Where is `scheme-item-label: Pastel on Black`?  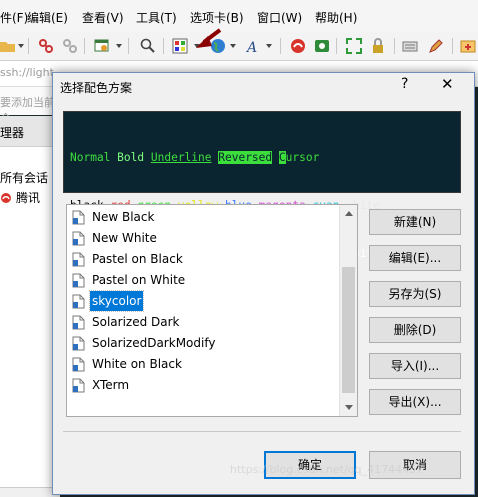
scheme-item-label: Pastel on Black is located at coordinates (137, 259).